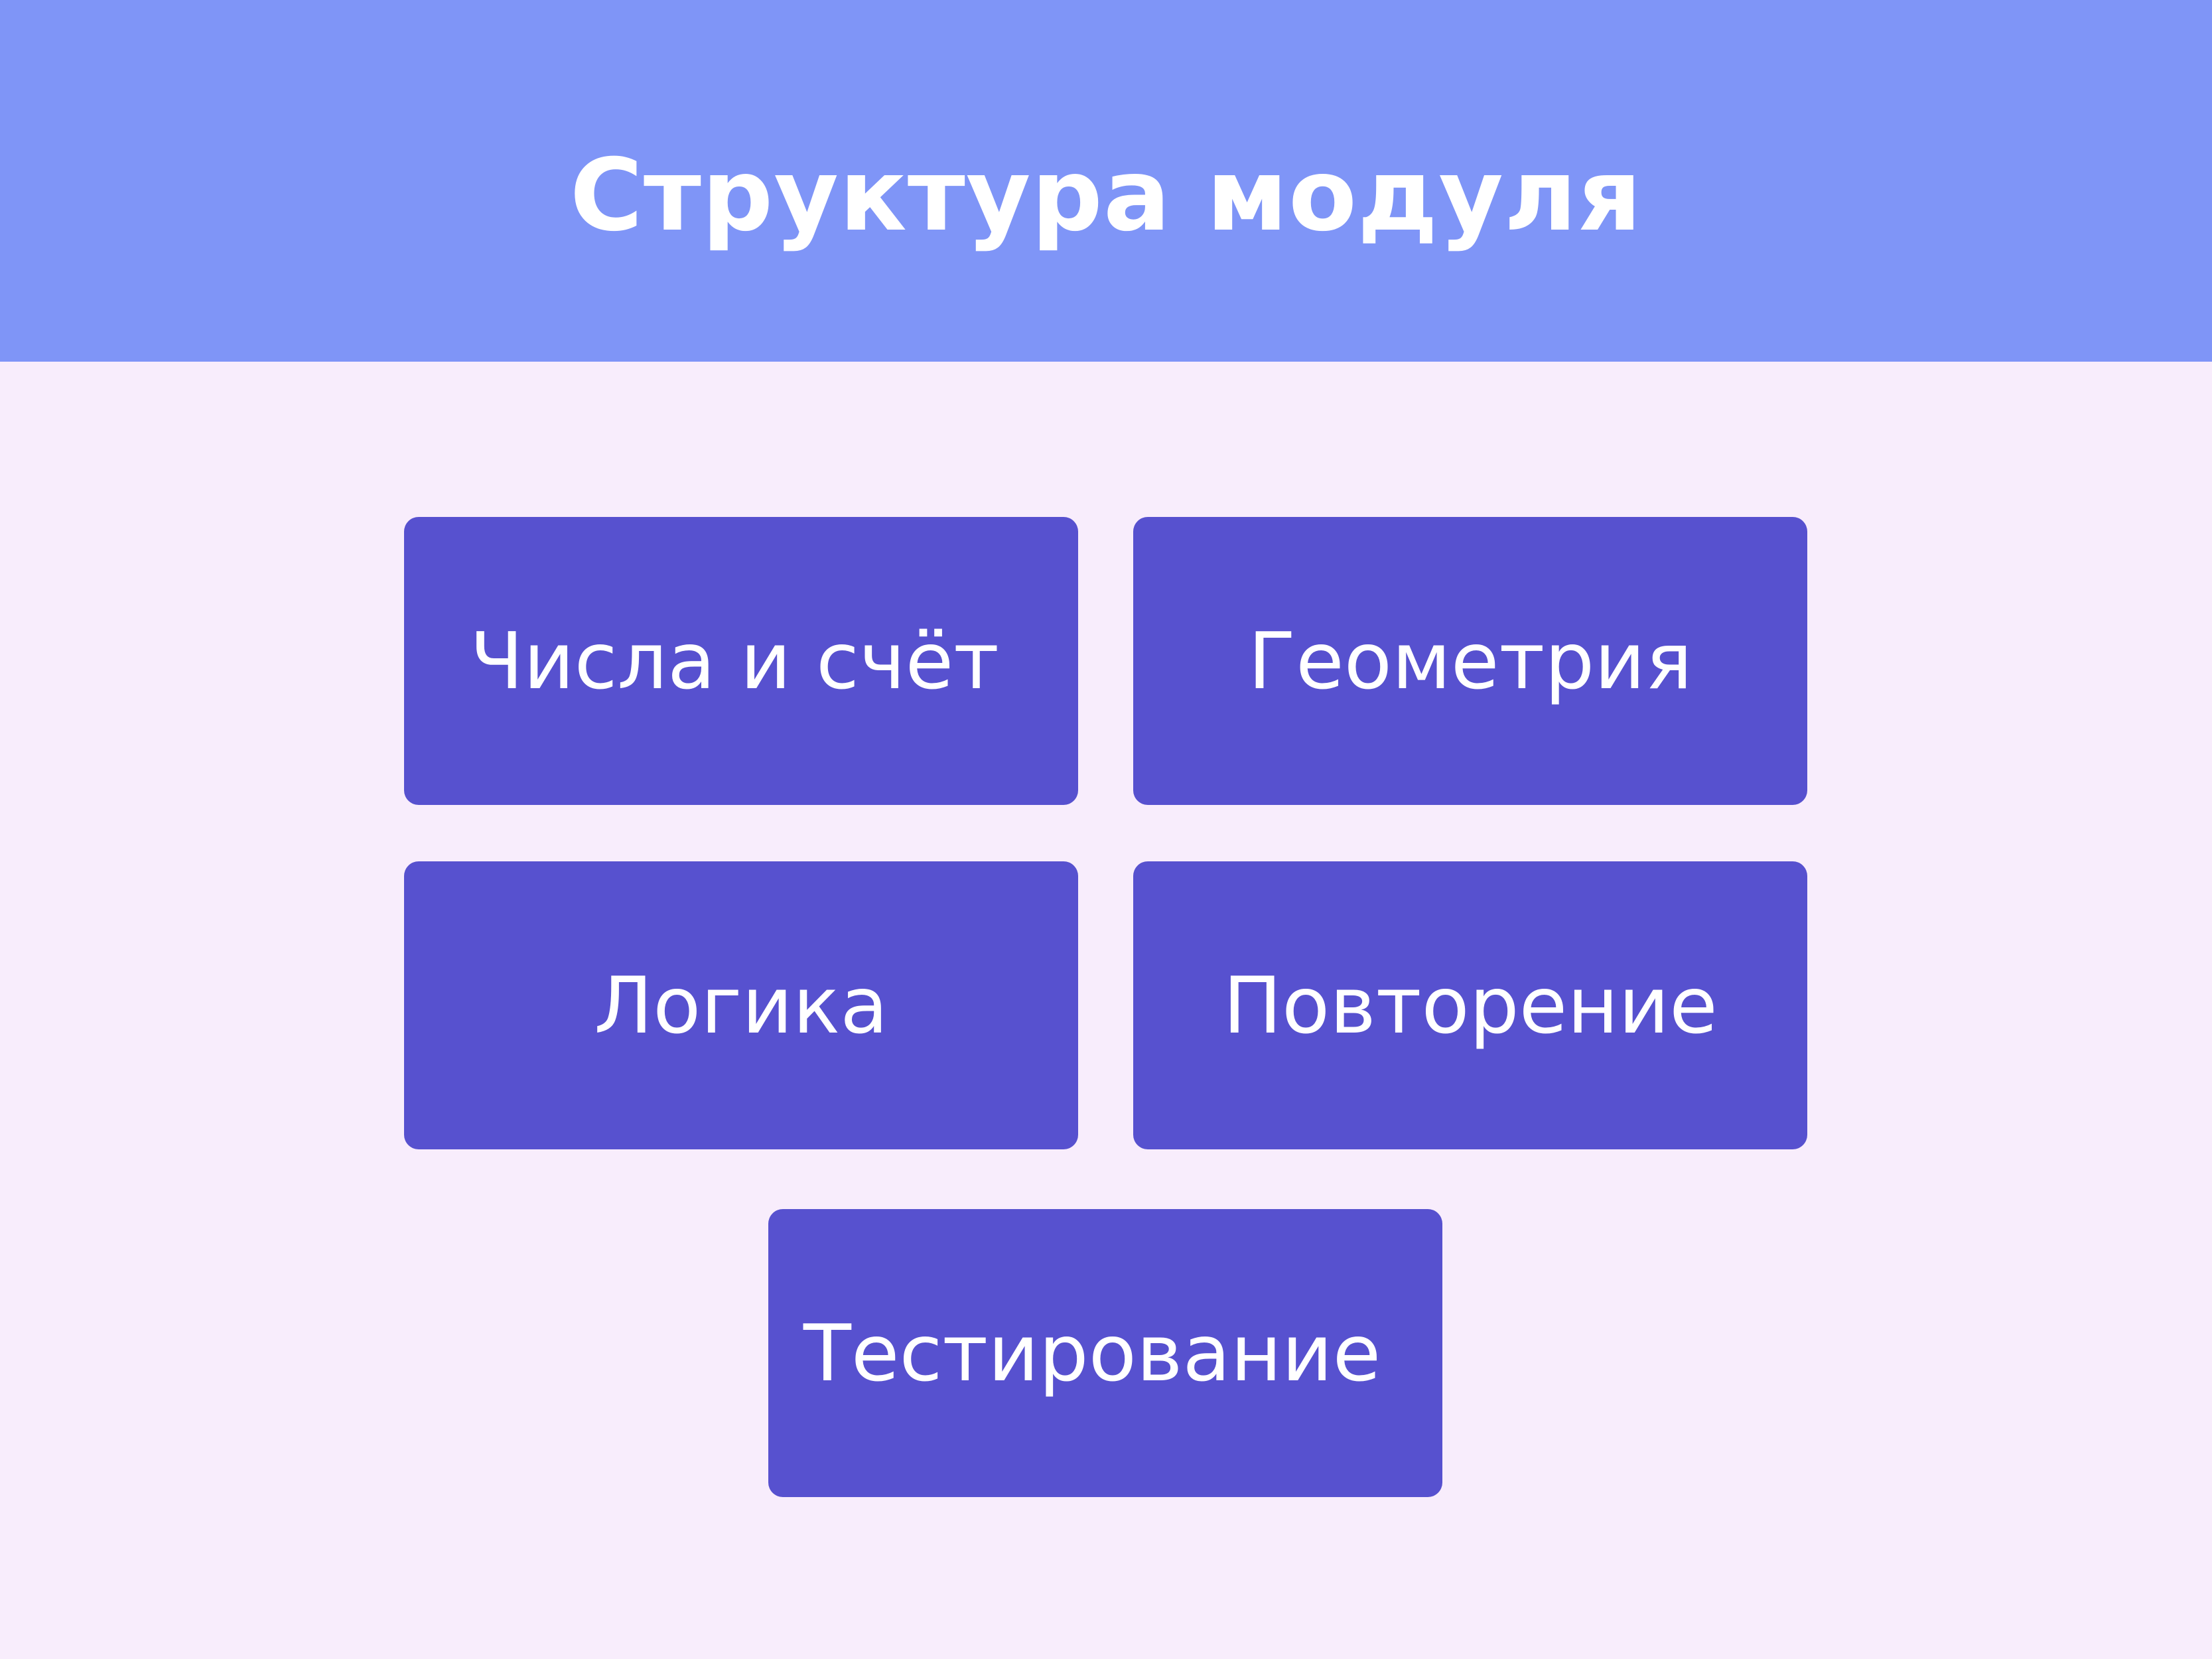  What do you see at coordinates (1106, 195) in the screenshot?
I see `page-title: Структура модуля` at bounding box center [1106, 195].